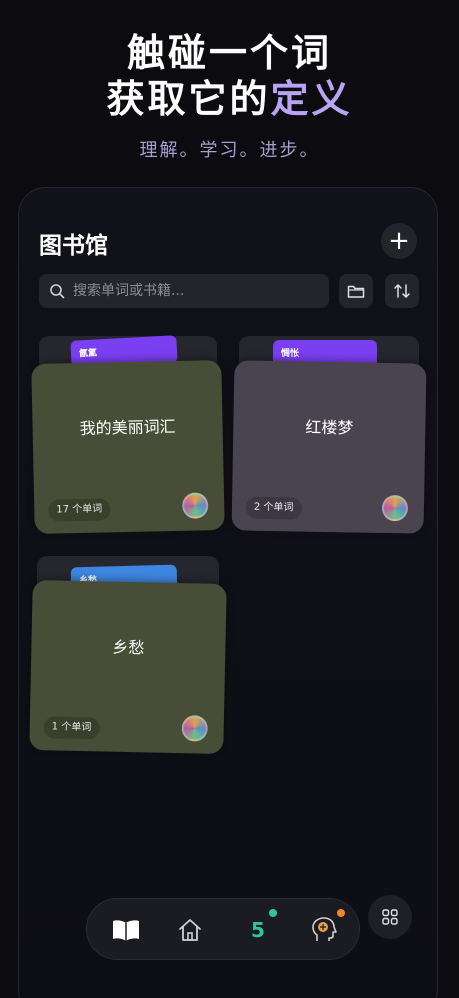 This screenshot has height=998, width=459. I want to click on home-icon, so click(190, 930).